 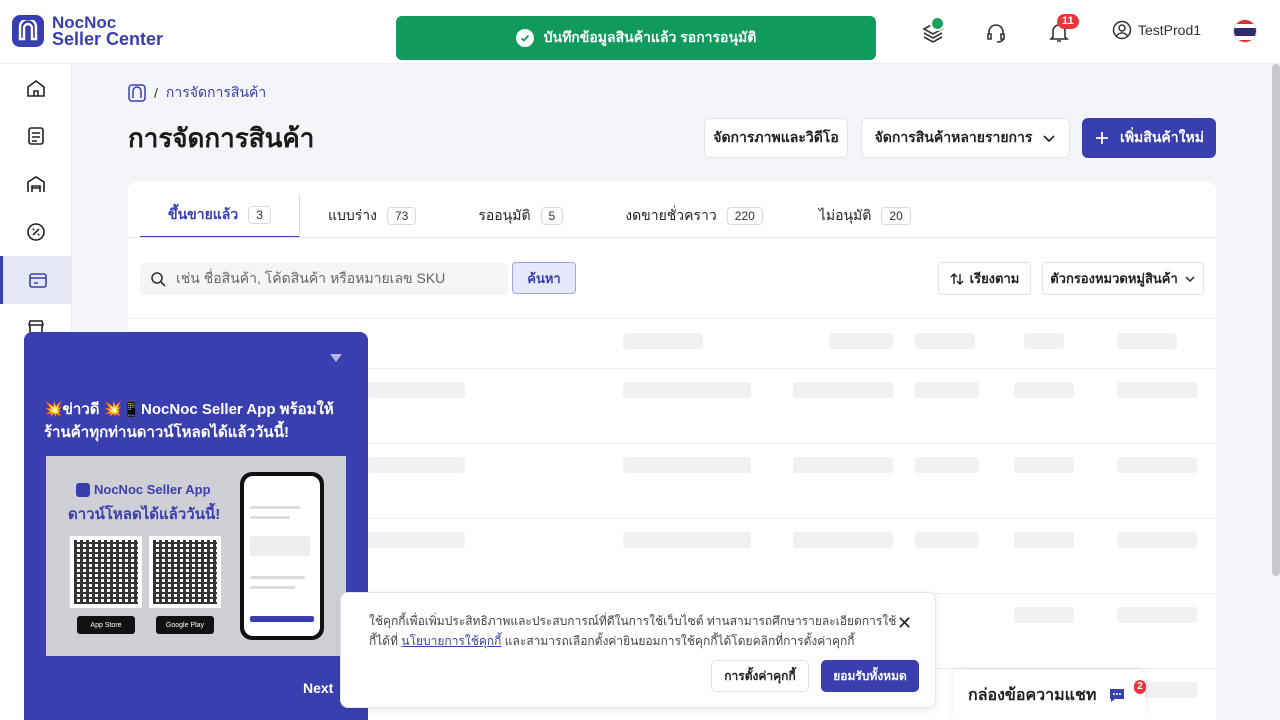 I want to click on google-play-badge: Google Play, so click(x=185, y=625).